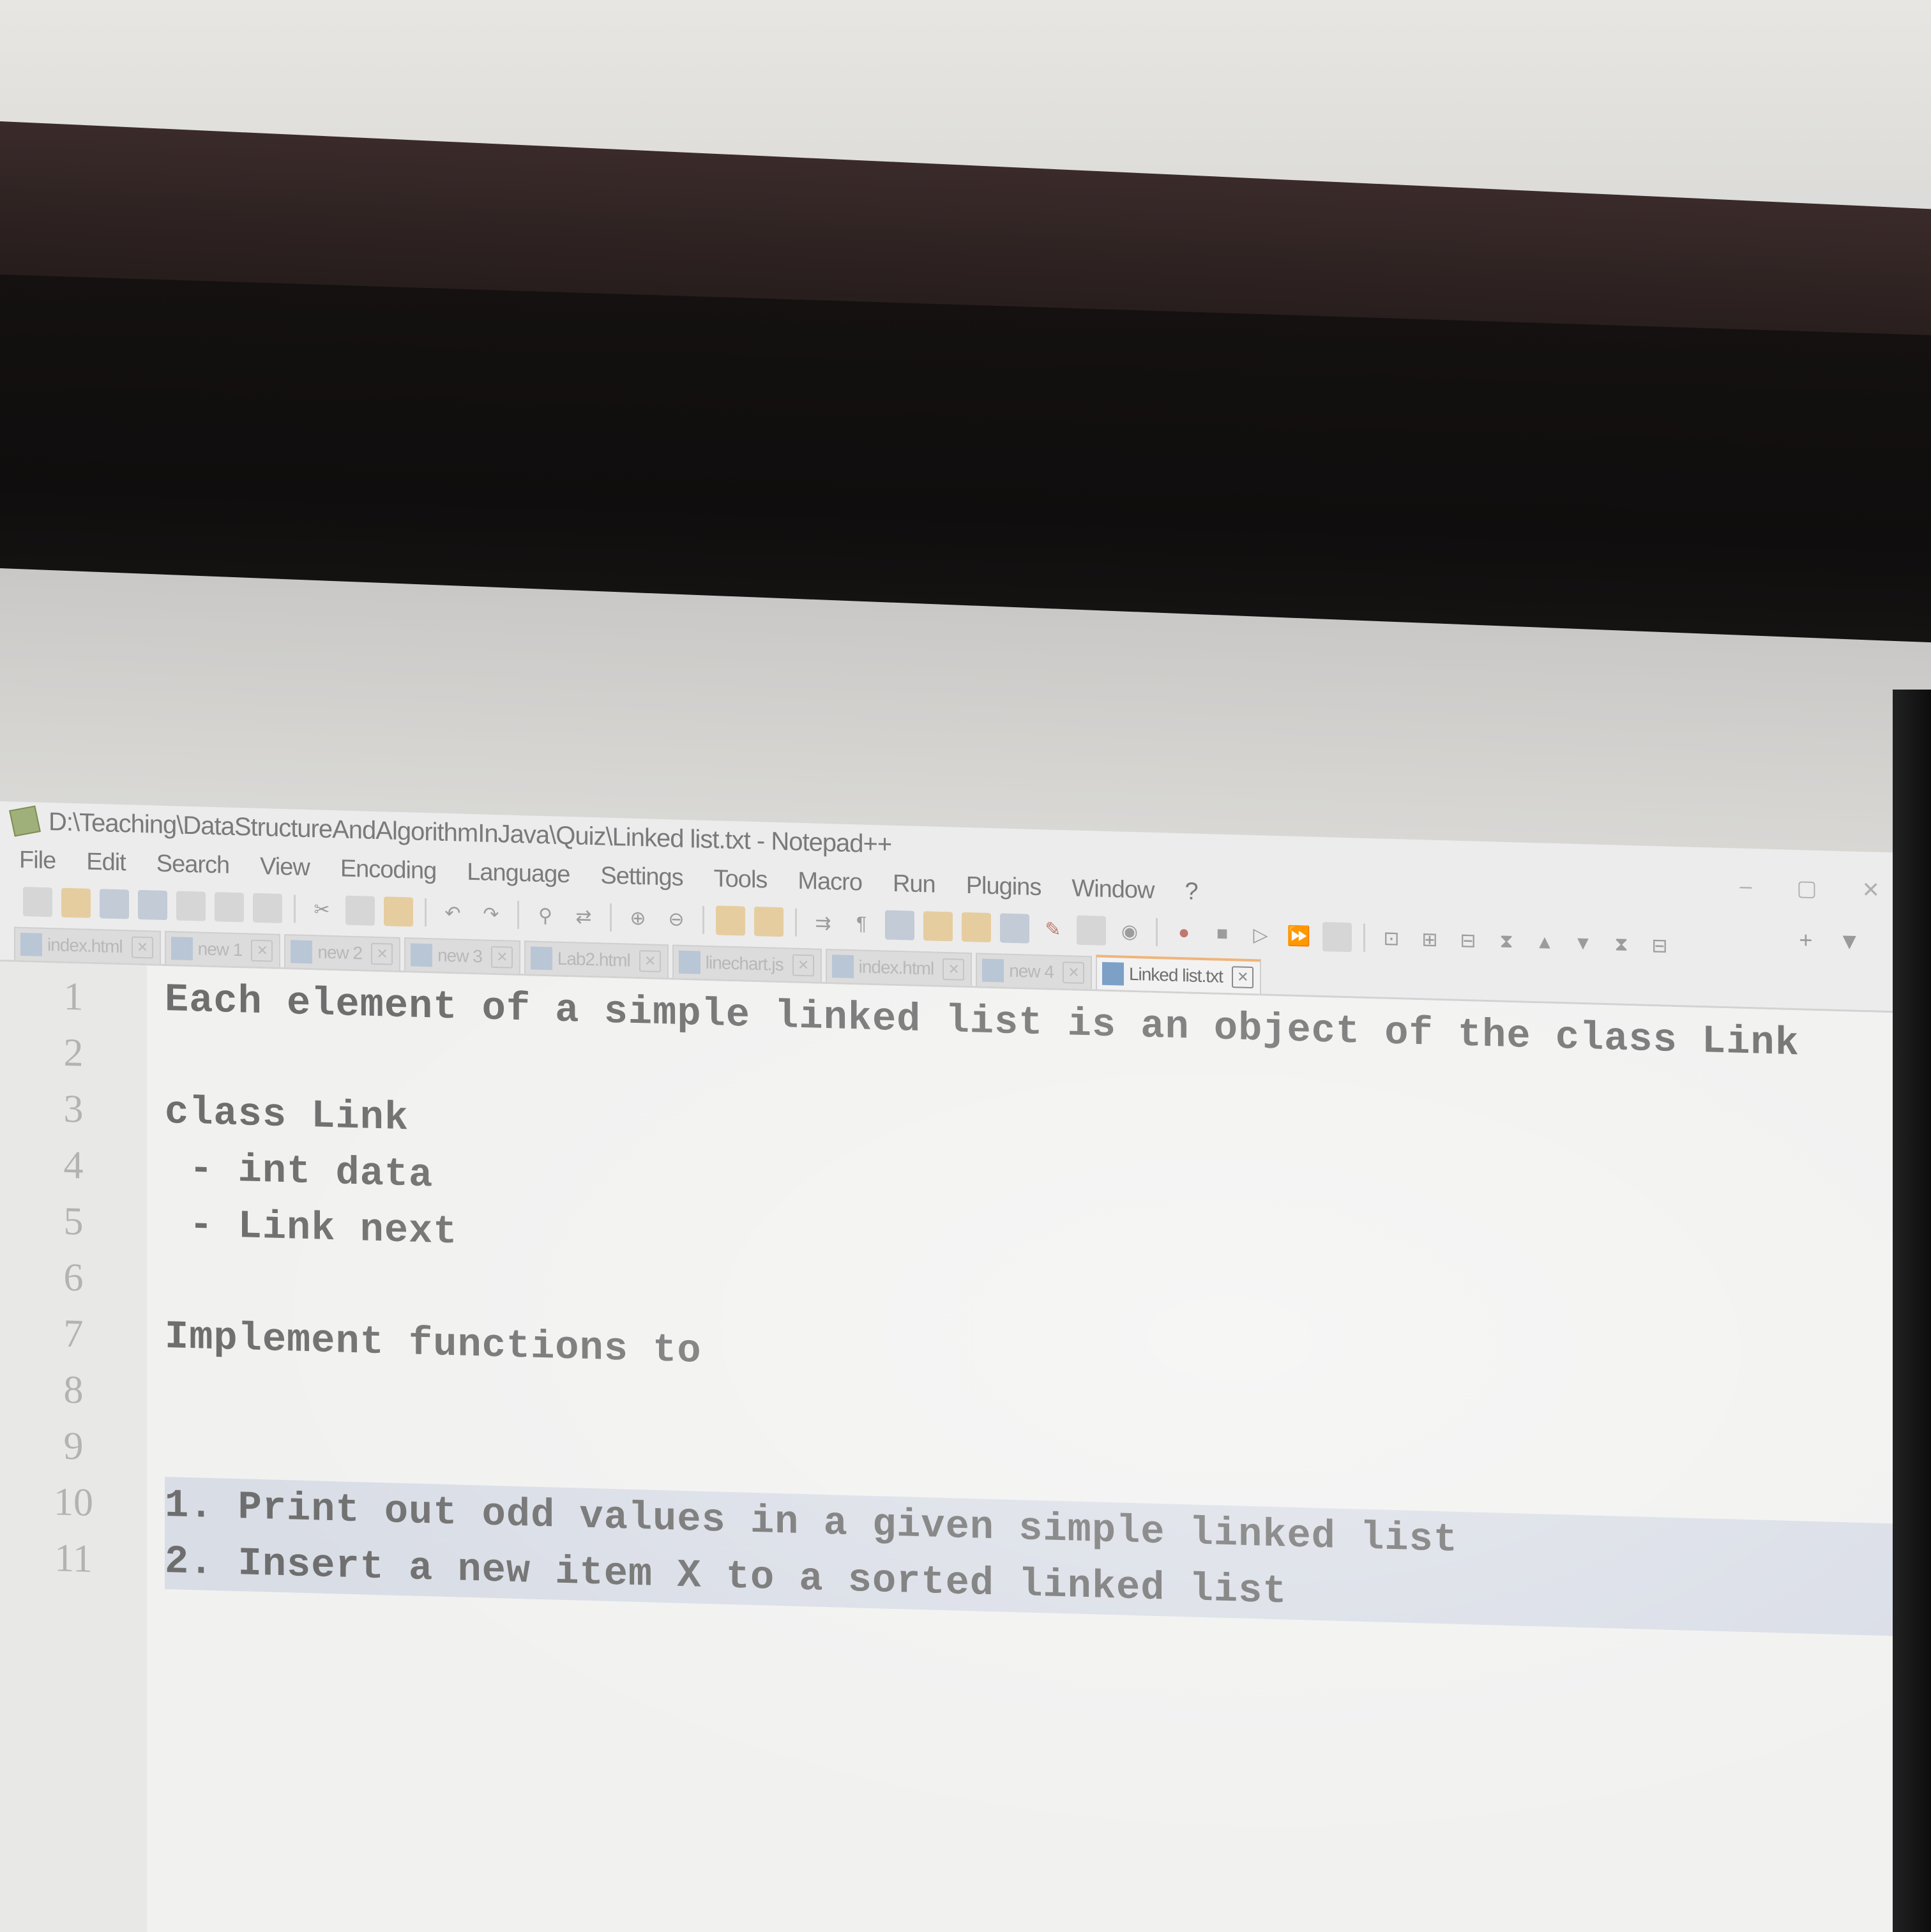 This screenshot has width=1931, height=1932. I want to click on new-file-icon, so click(37, 901).